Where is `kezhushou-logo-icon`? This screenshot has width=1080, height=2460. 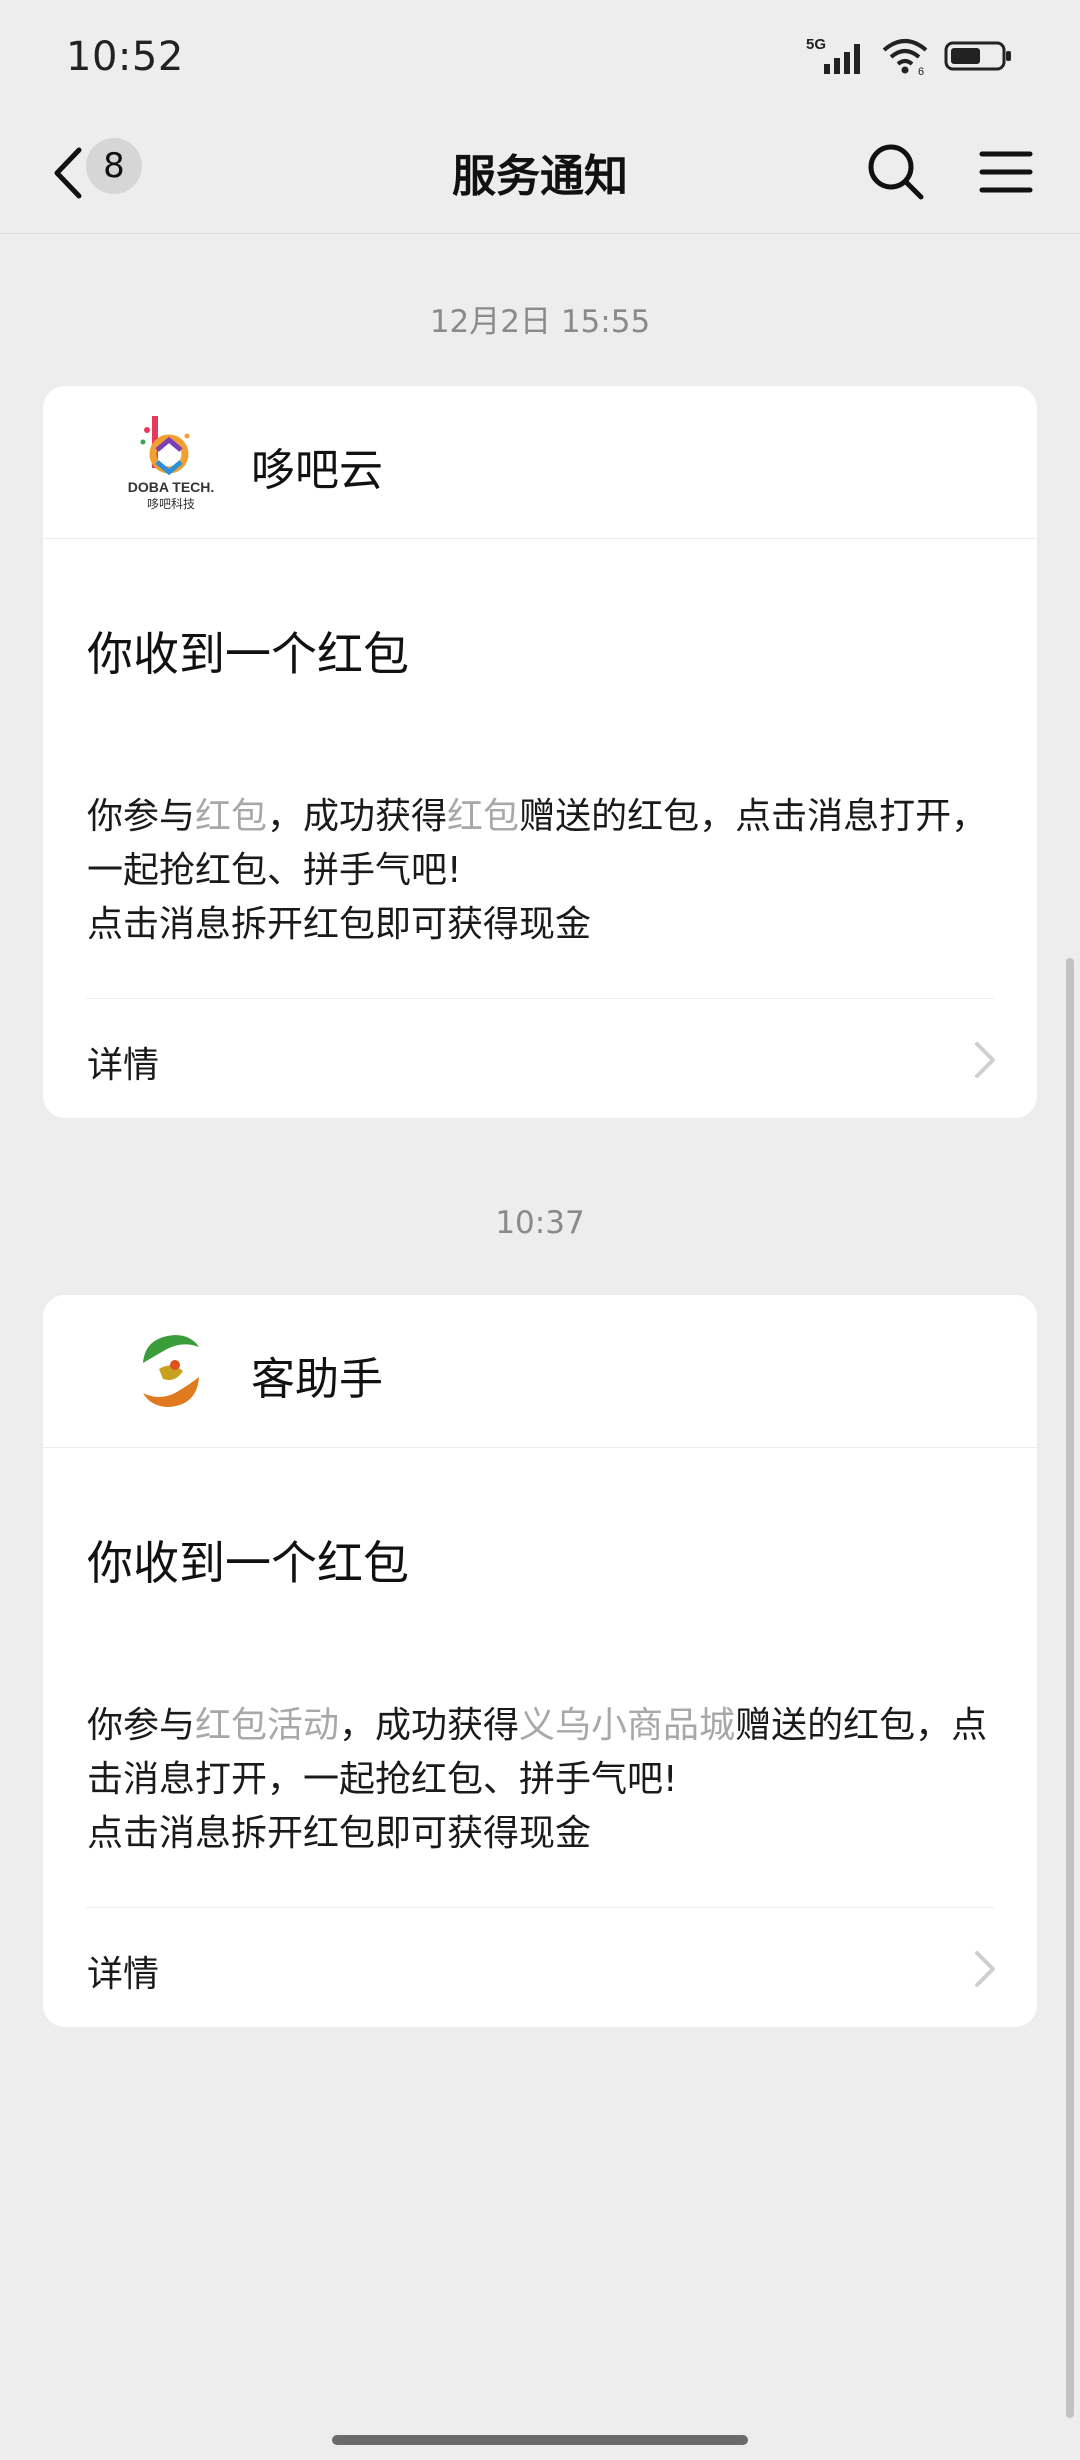
kezhushou-logo-icon is located at coordinates (171, 1371).